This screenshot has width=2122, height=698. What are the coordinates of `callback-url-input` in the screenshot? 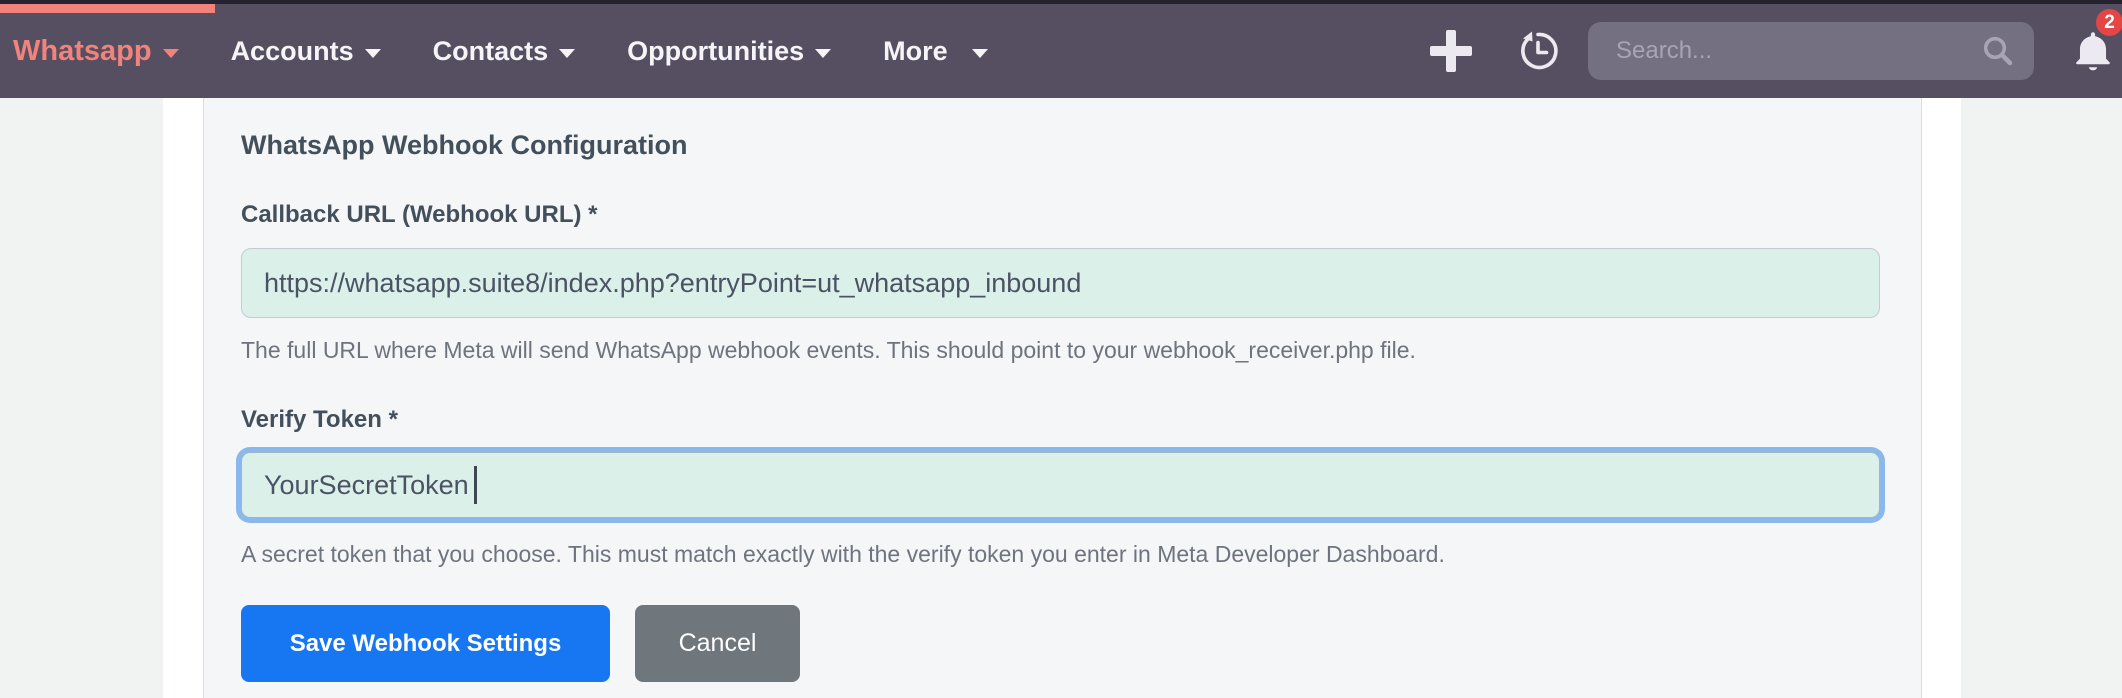 It's located at (1060, 283).